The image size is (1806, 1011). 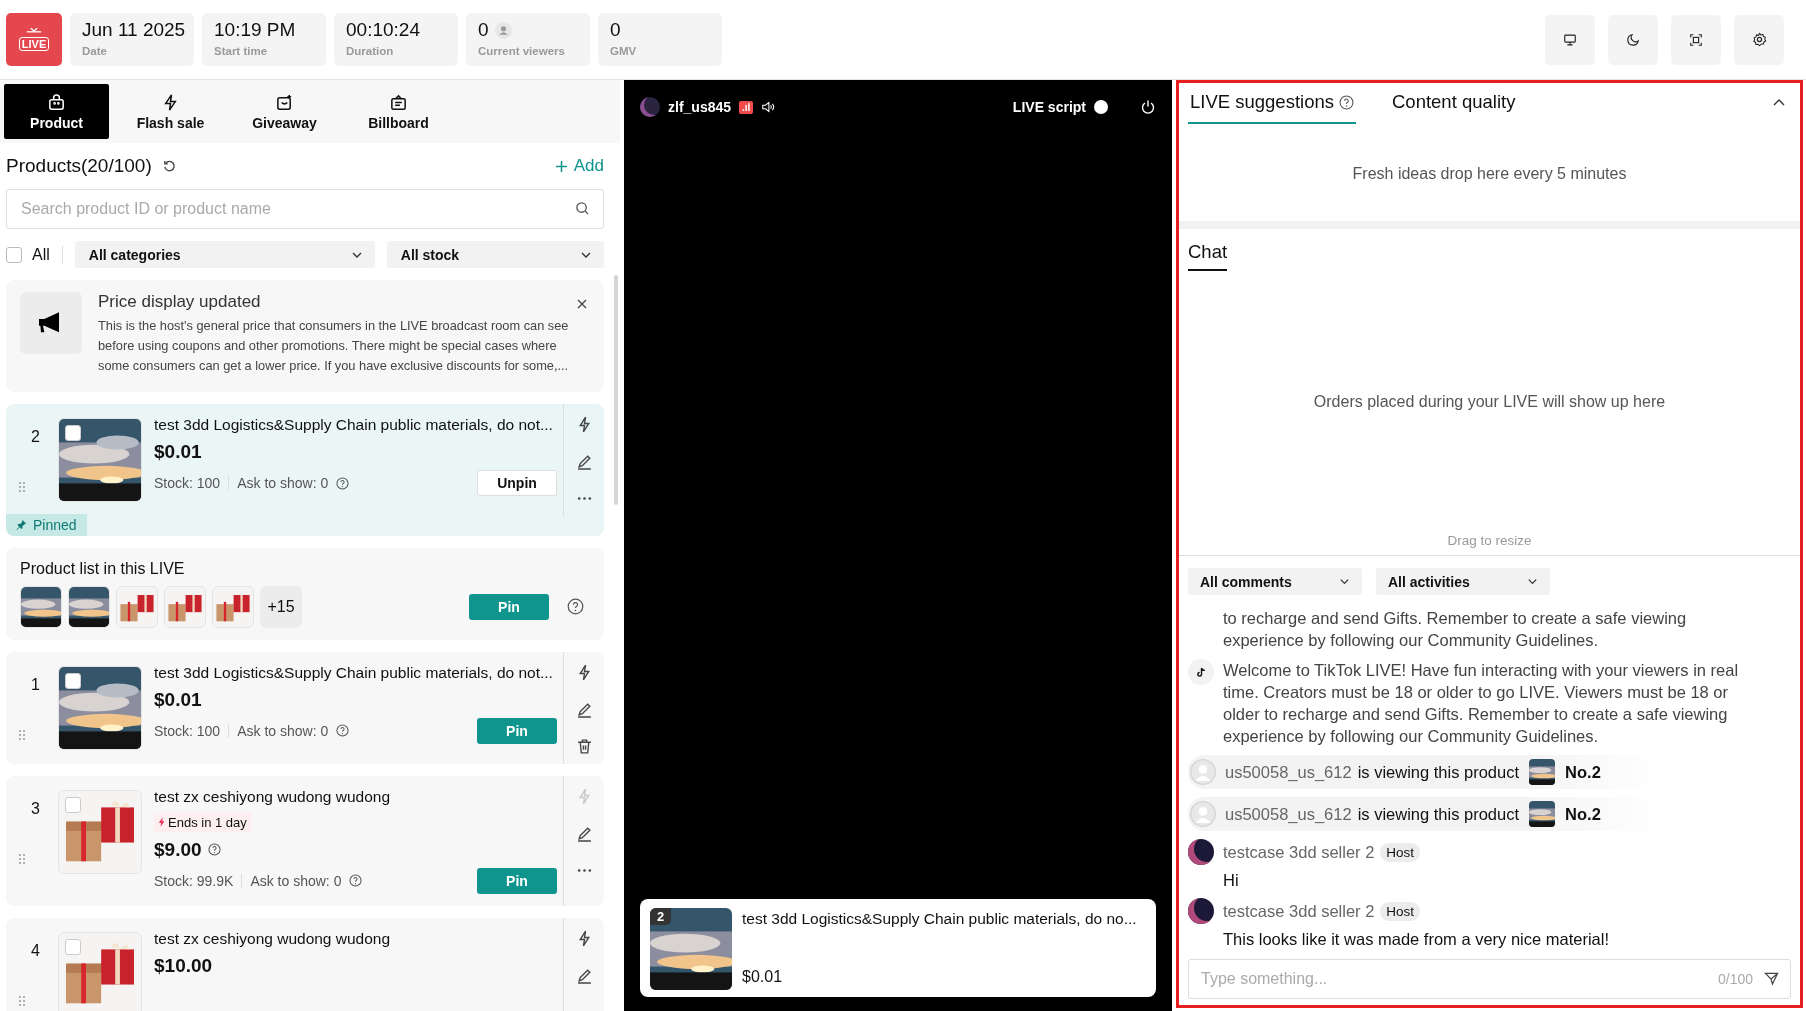 I want to click on tab: LIVE suggestions, so click(x=1272, y=103).